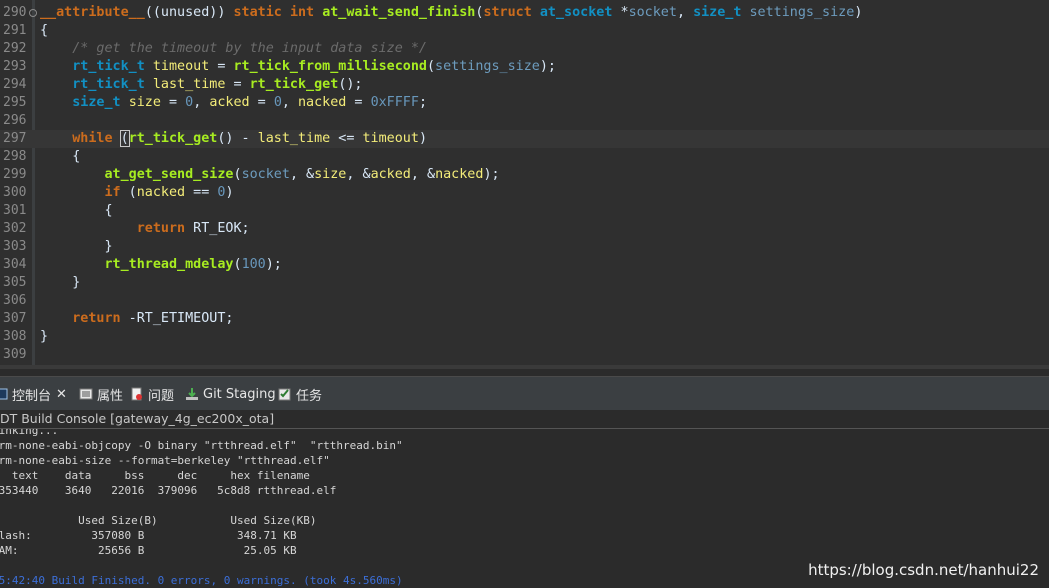  Describe the element at coordinates (201, 192) in the screenshot. I see `code-token: ==` at that location.